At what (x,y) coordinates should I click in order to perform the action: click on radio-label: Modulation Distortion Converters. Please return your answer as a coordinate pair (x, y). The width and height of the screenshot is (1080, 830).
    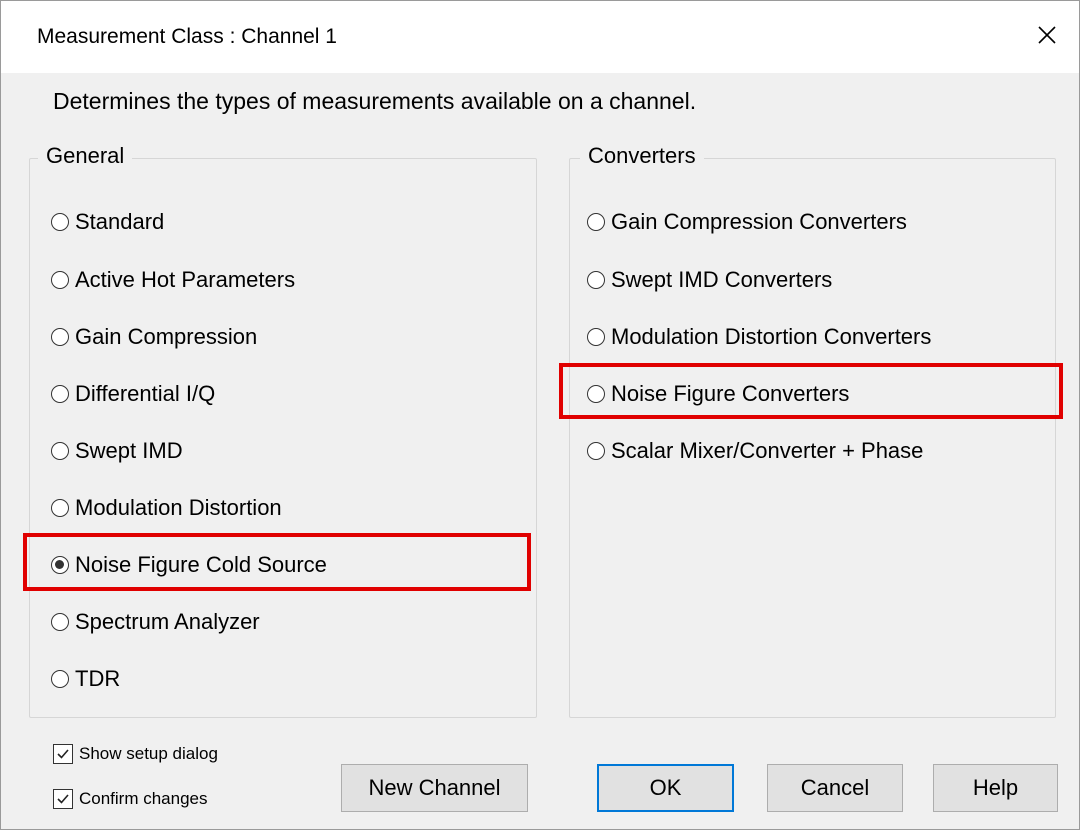
    Looking at the image, I should click on (771, 336).